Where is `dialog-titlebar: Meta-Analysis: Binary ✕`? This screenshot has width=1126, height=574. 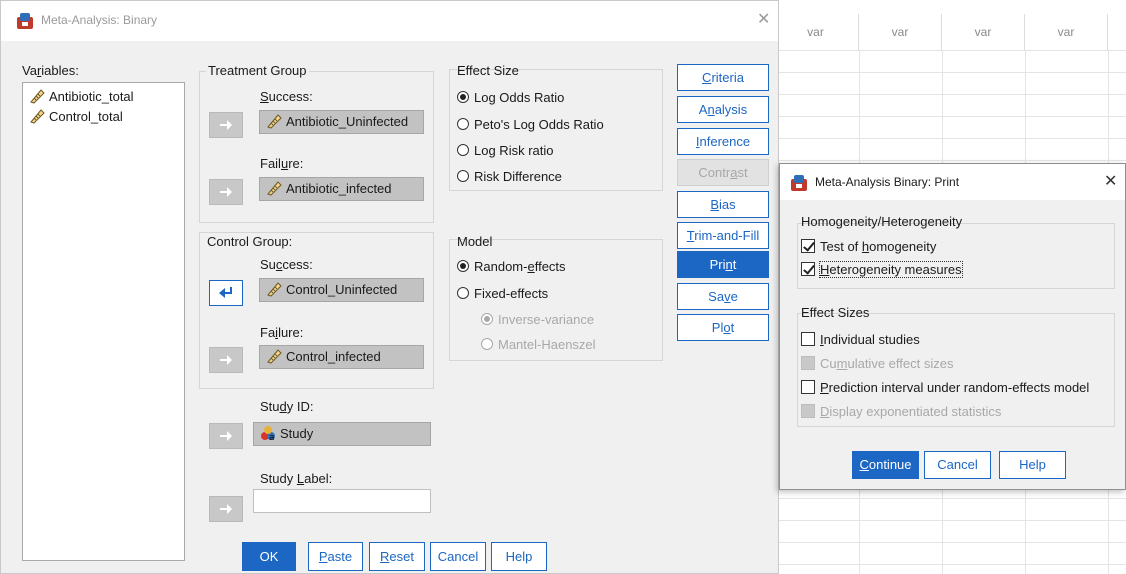
dialog-titlebar: Meta-Analysis: Binary ✕ is located at coordinates (389, 21).